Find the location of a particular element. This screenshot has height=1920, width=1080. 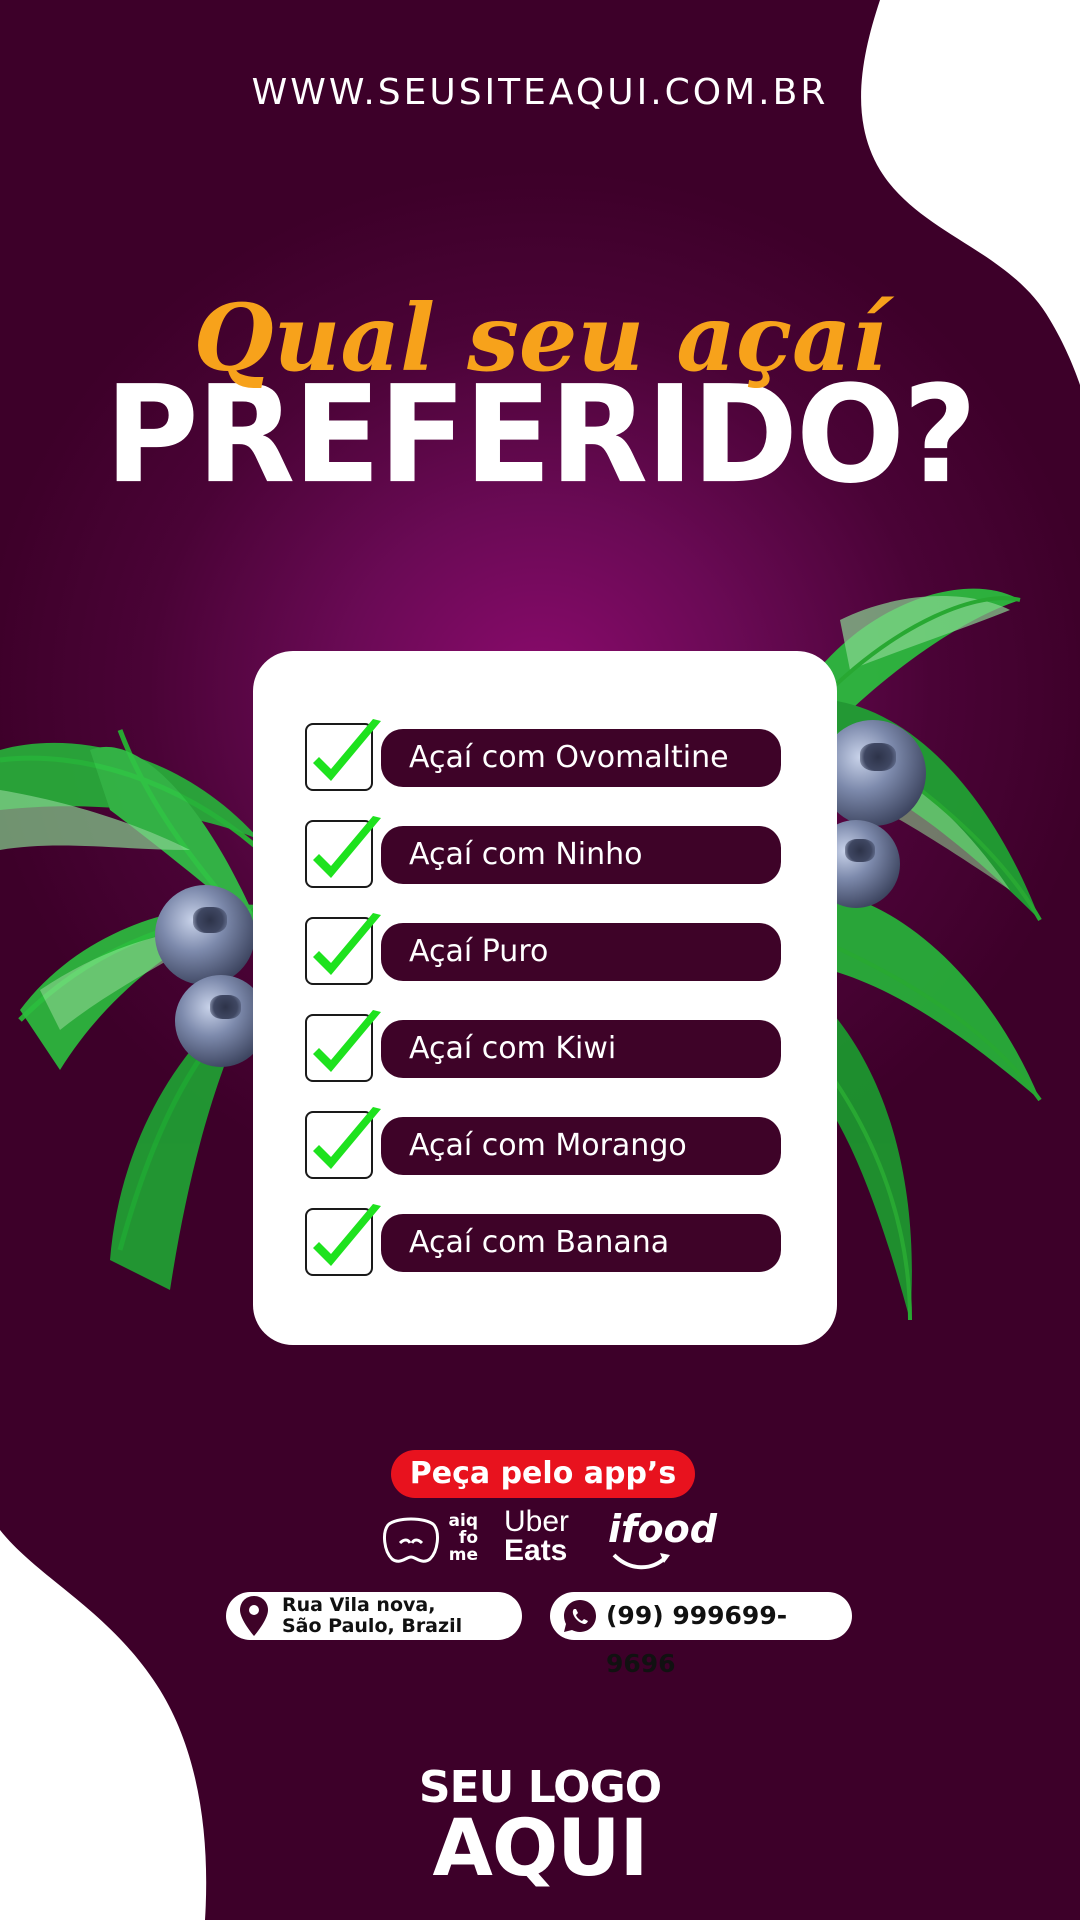

delivery-apps: aiq fo me Uber Eats ifood is located at coordinates (548, 1539).